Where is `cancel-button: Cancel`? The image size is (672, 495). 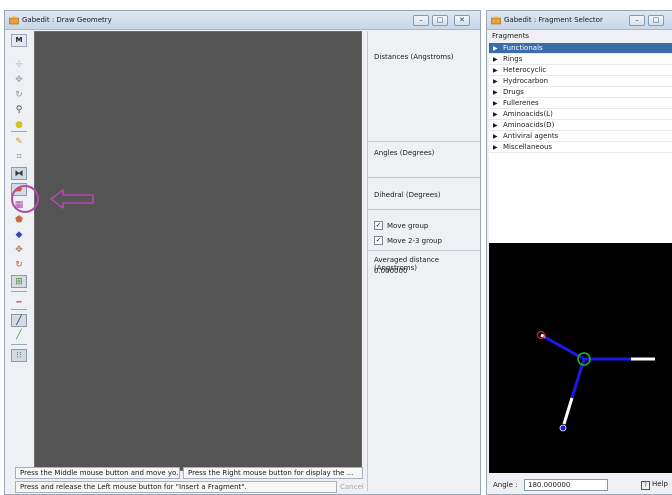 cancel-button: Cancel is located at coordinates (352, 487).